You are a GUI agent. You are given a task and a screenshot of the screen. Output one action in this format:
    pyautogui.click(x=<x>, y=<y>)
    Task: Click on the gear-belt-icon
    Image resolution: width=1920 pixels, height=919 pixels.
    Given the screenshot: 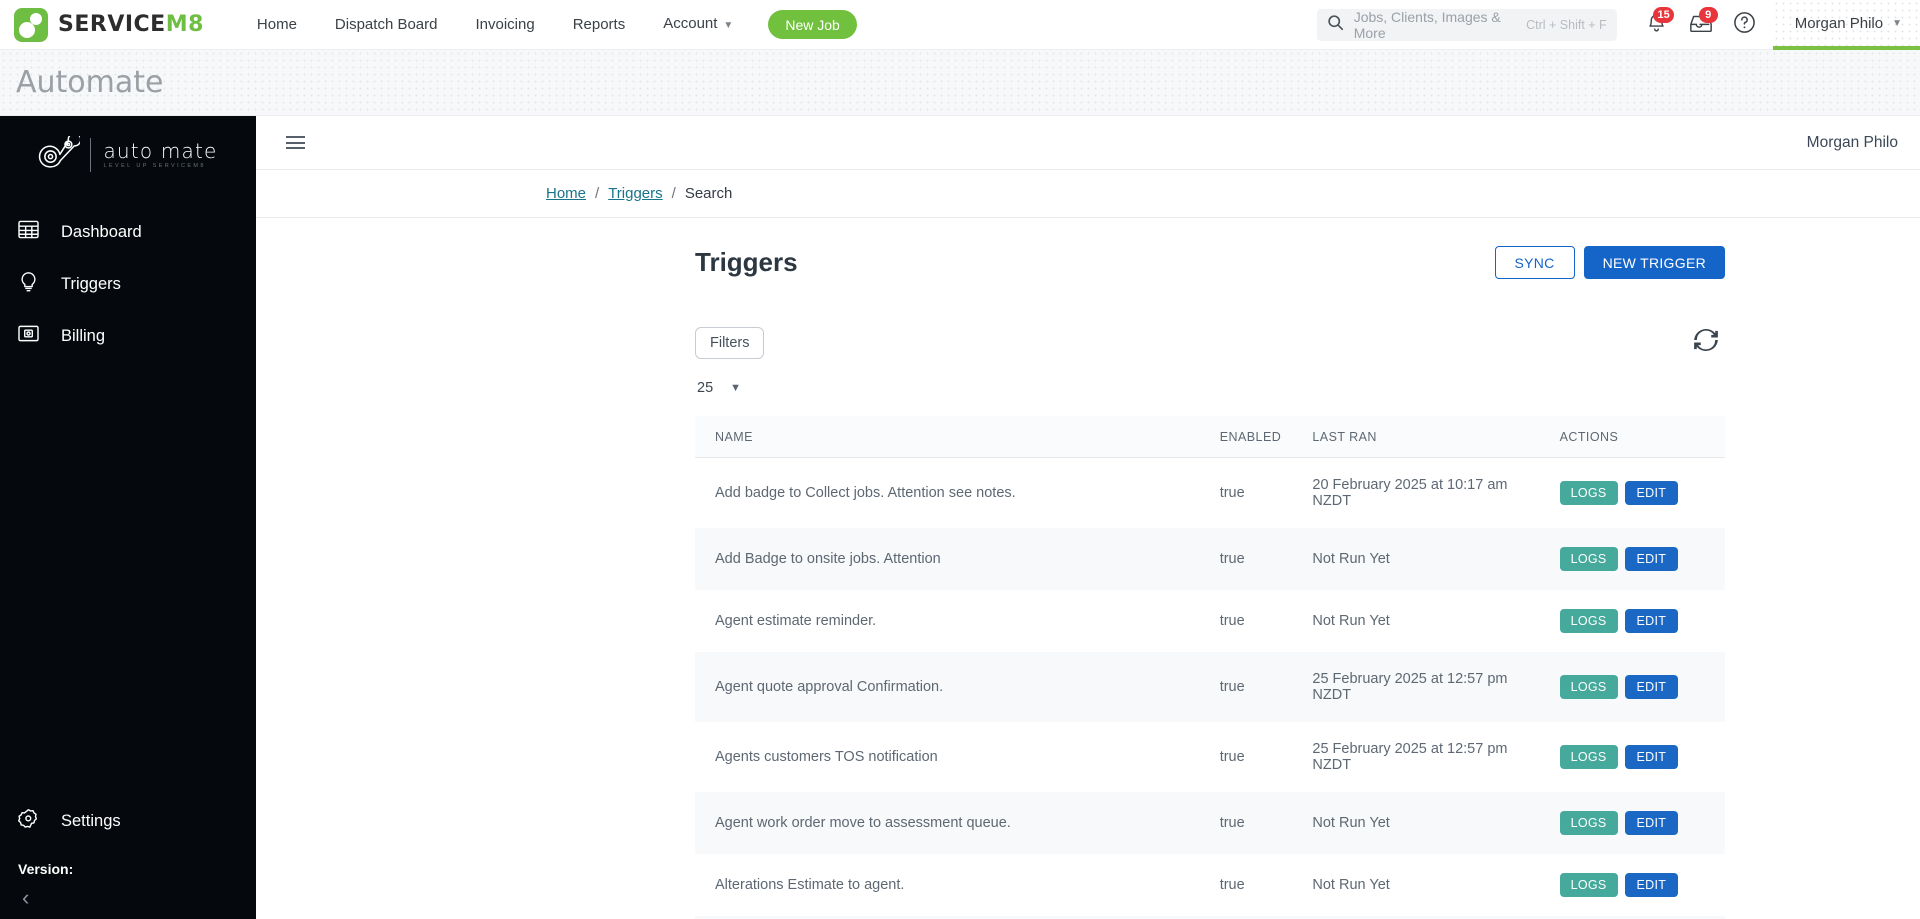 What is the action you would take?
    pyautogui.click(x=60, y=153)
    